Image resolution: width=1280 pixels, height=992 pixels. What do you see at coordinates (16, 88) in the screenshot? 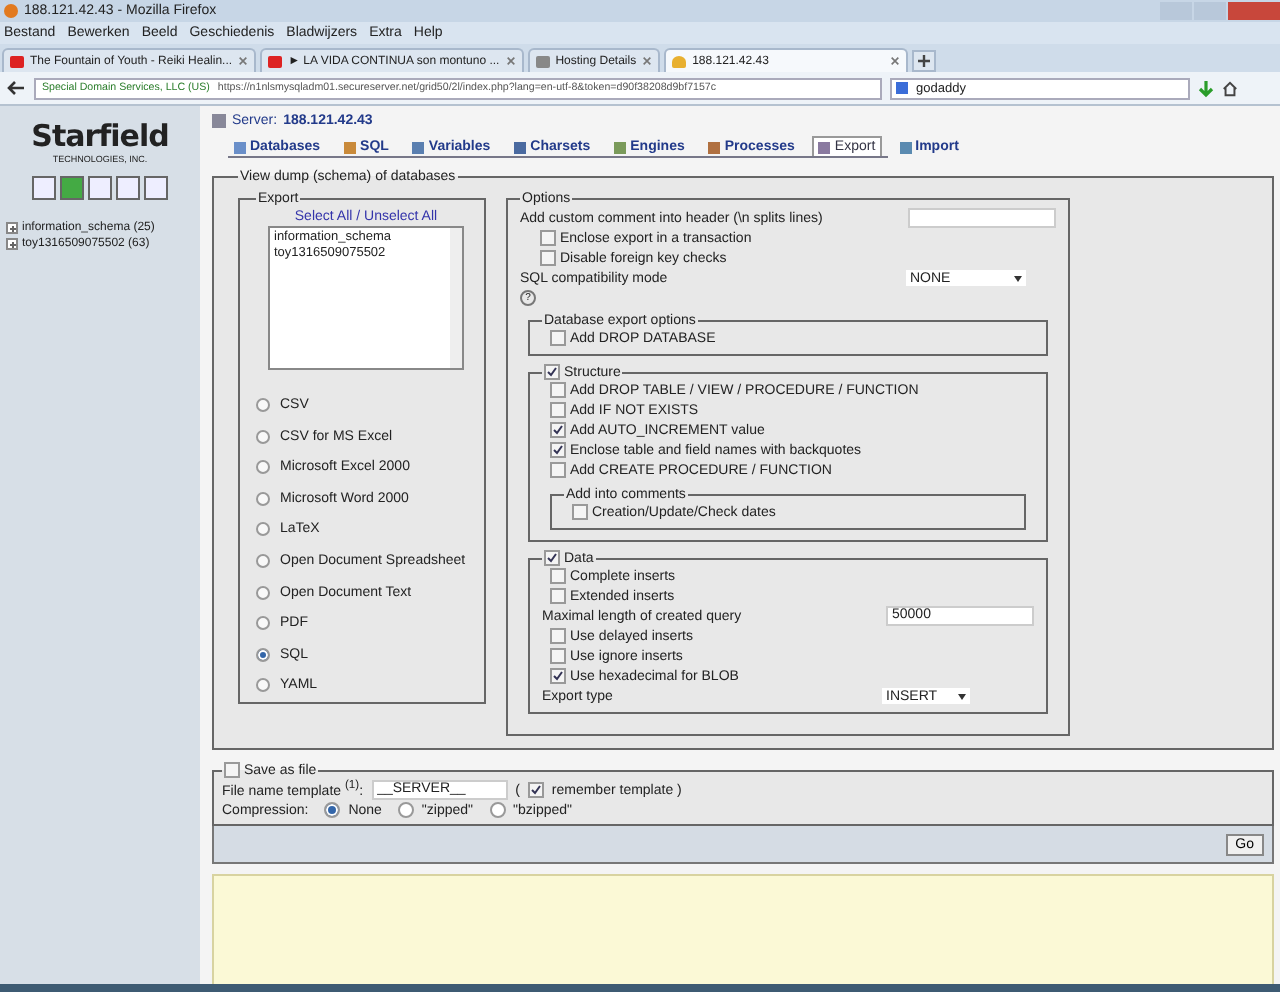
I see `back-icon` at bounding box center [16, 88].